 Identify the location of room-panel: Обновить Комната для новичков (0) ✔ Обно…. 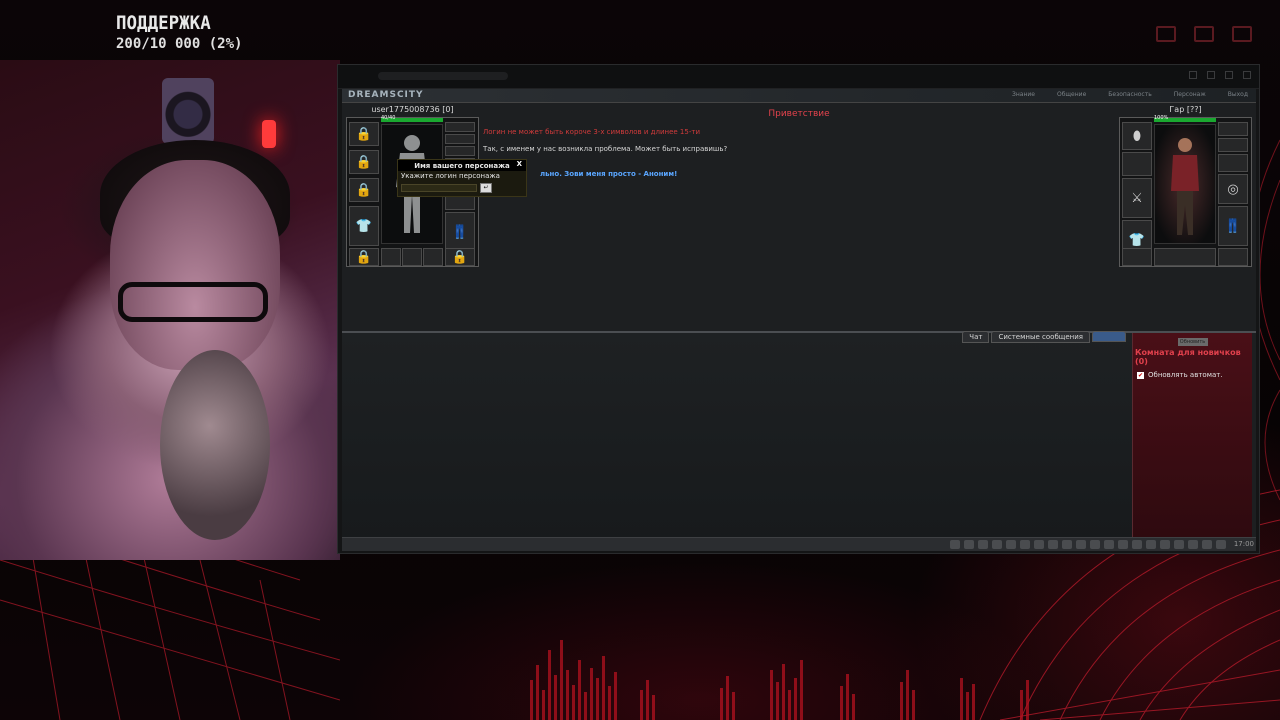
(1192, 436).